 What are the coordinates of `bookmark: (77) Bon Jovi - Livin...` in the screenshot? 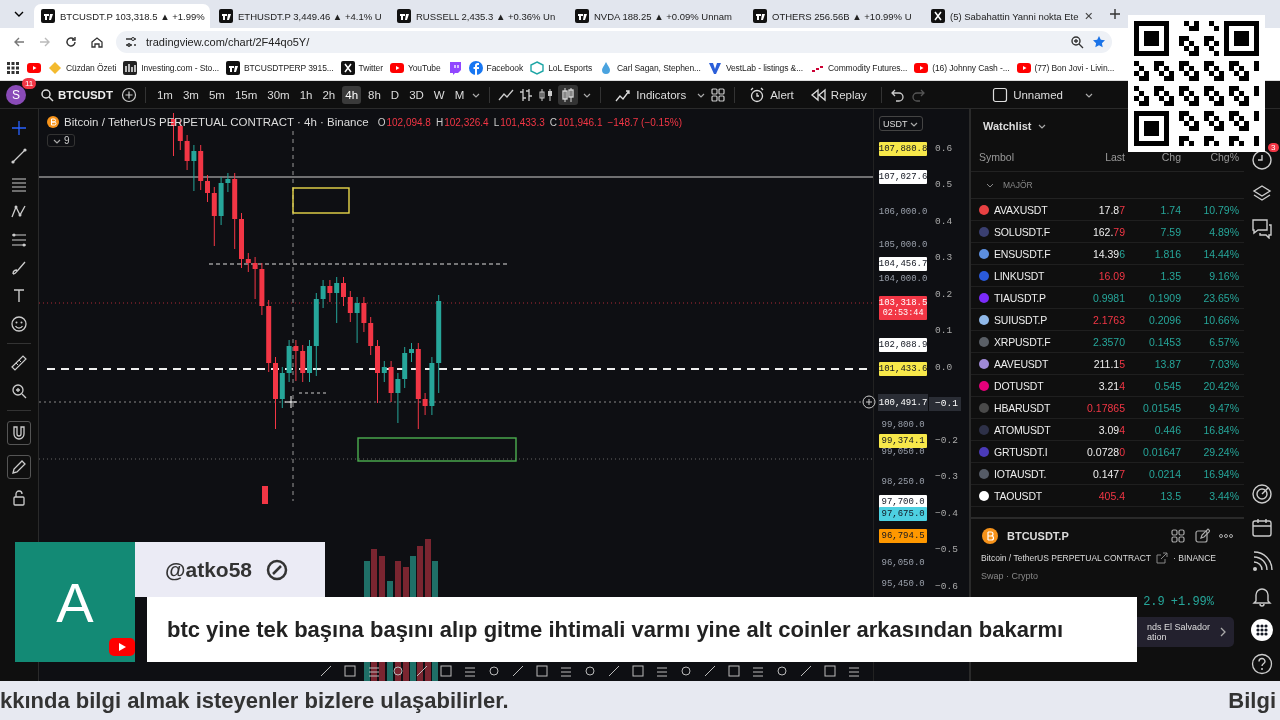 It's located at (1065, 68).